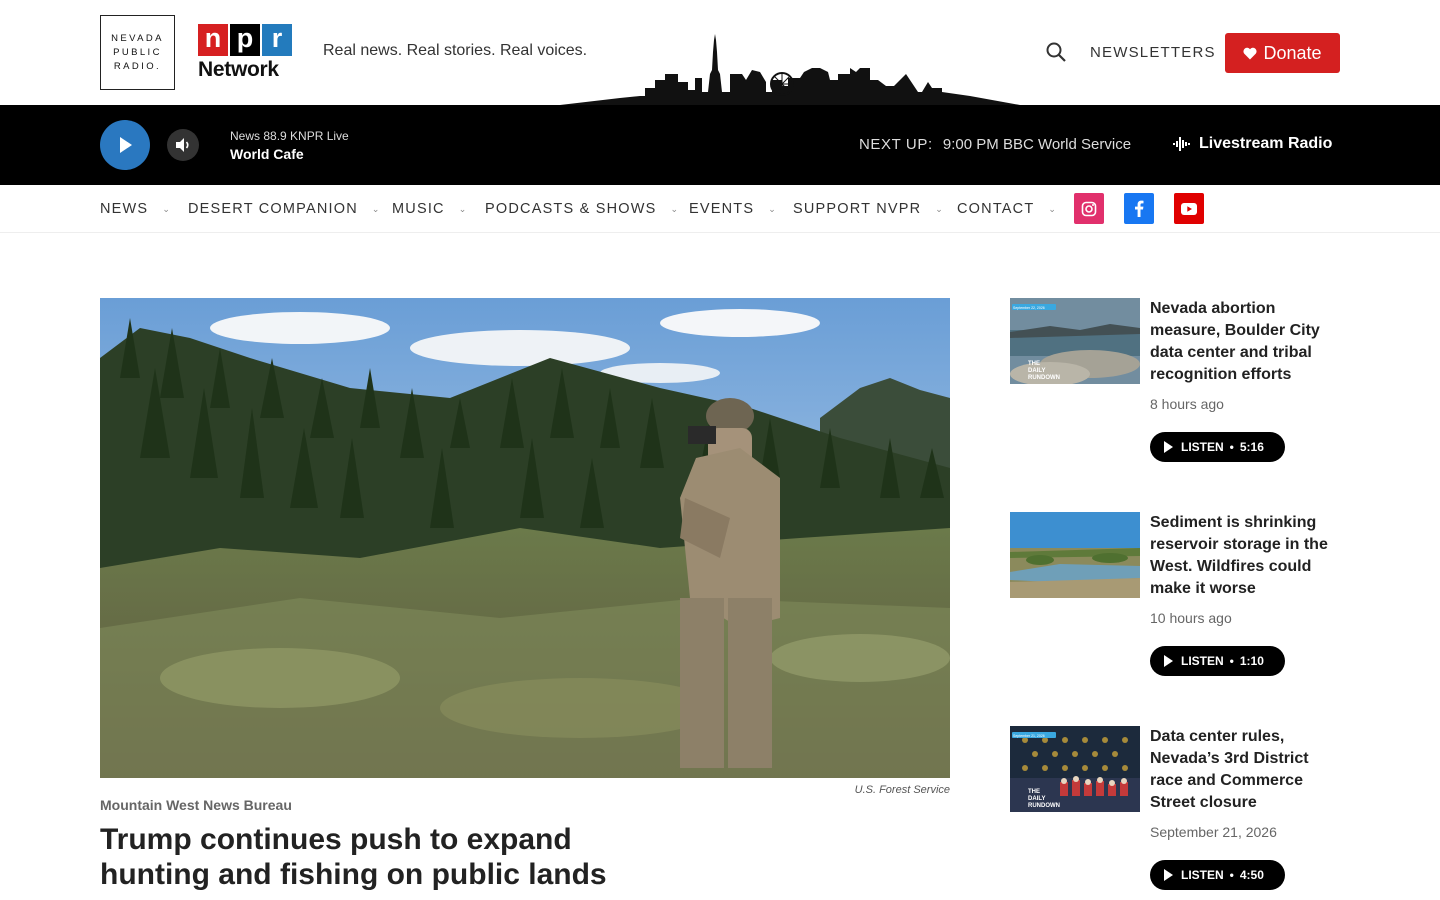 The width and height of the screenshot is (1440, 900). I want to click on nav-item-music: MUSIC ⌄, so click(429, 209).